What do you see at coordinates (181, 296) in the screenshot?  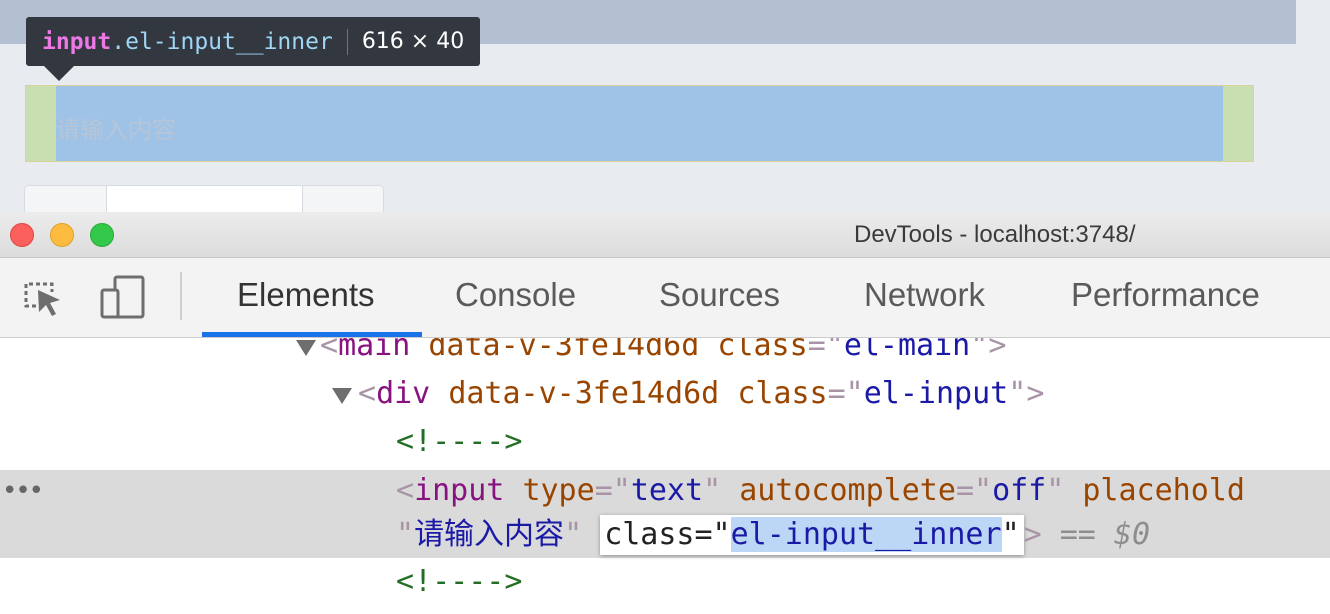 I see `toolbar-divider` at bounding box center [181, 296].